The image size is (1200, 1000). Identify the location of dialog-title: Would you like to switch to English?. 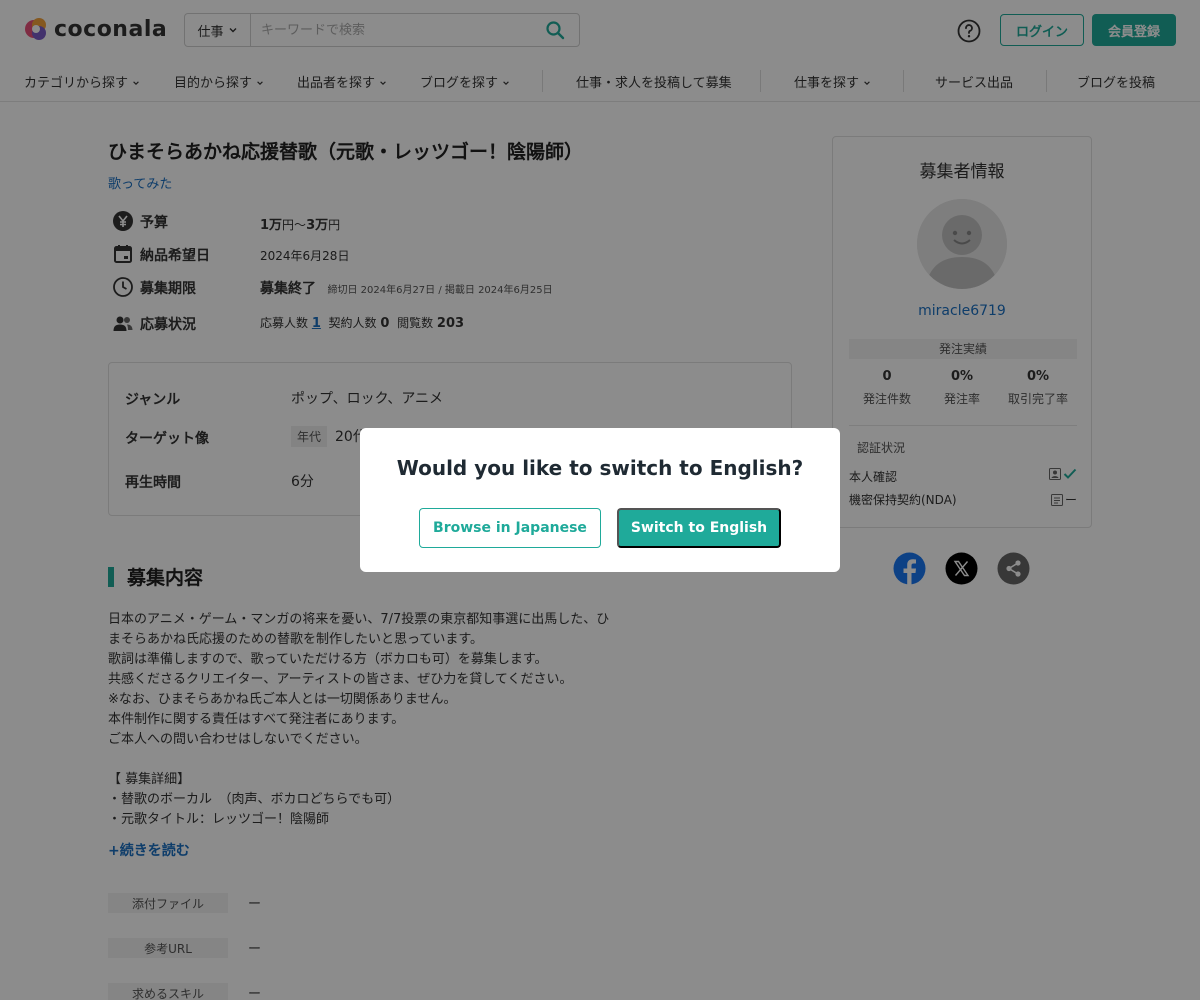
(600, 468).